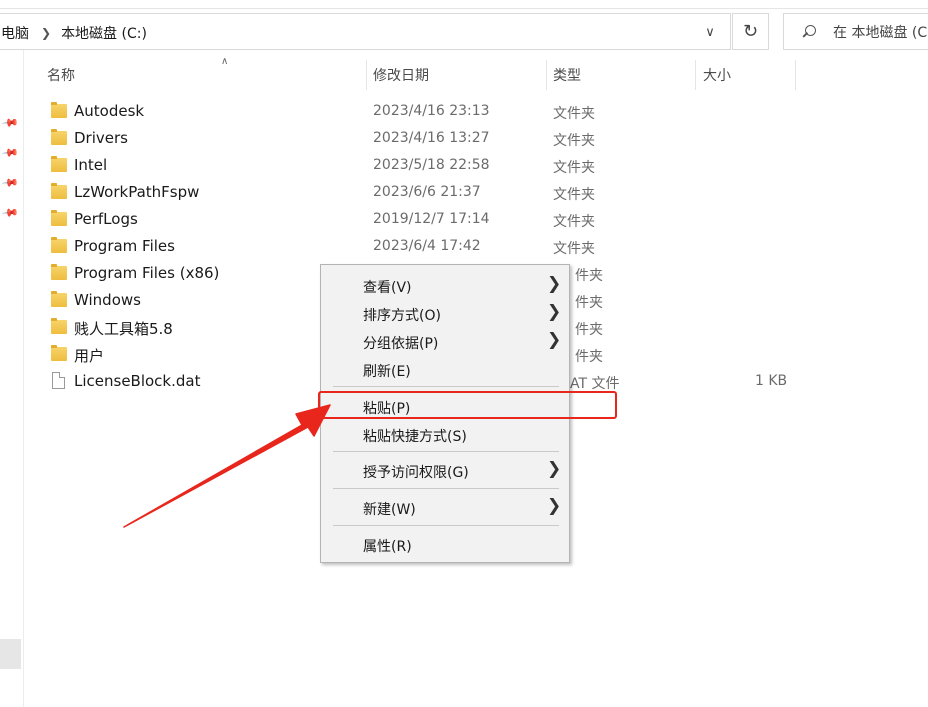 This screenshot has width=928, height=707. Describe the element at coordinates (137, 381) in the screenshot. I see `file-name: LicenseBlock.dat` at that location.